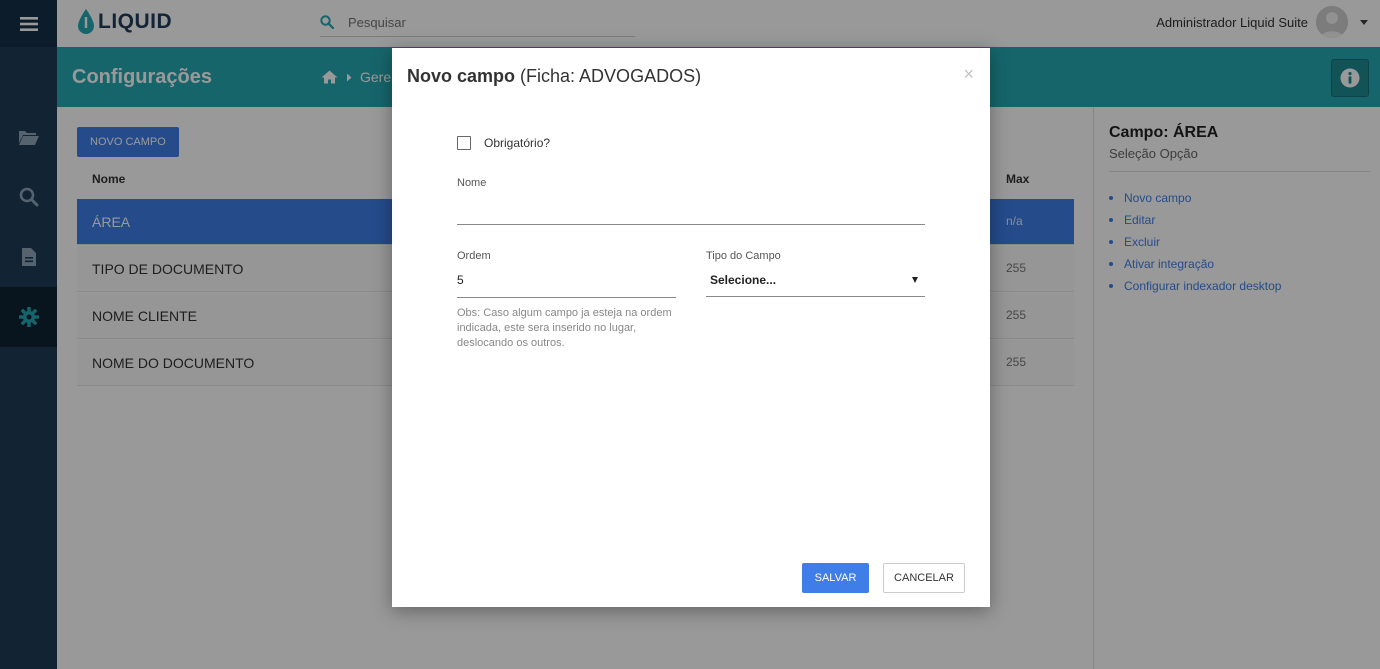  I want to click on dialog-title: Novo campo (Ficha: ADVOGADOS), so click(554, 76).